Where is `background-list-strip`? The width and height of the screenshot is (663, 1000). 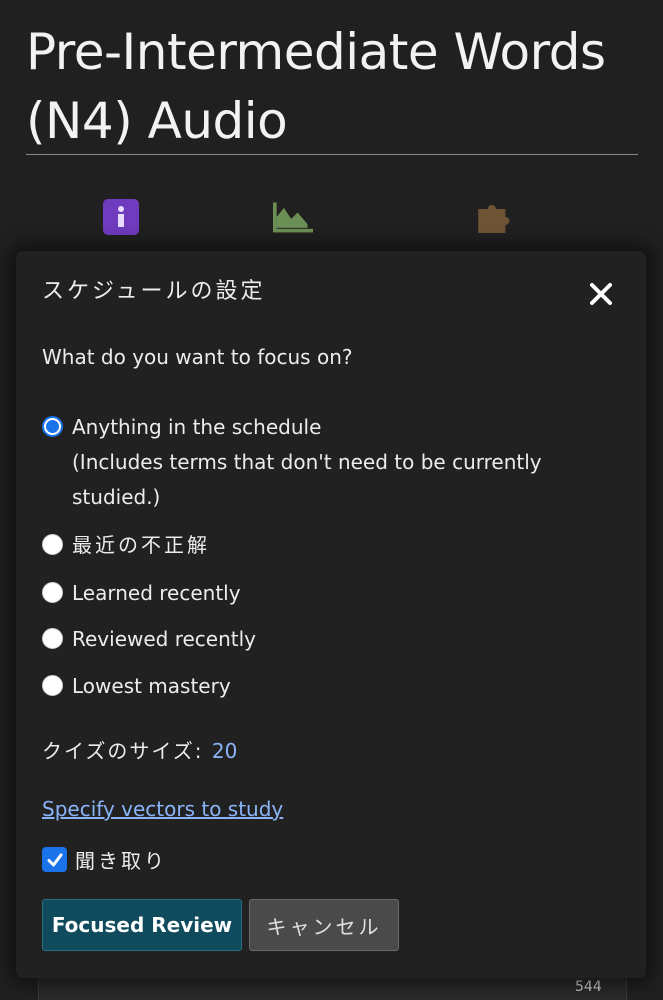 background-list-strip is located at coordinates (332, 987).